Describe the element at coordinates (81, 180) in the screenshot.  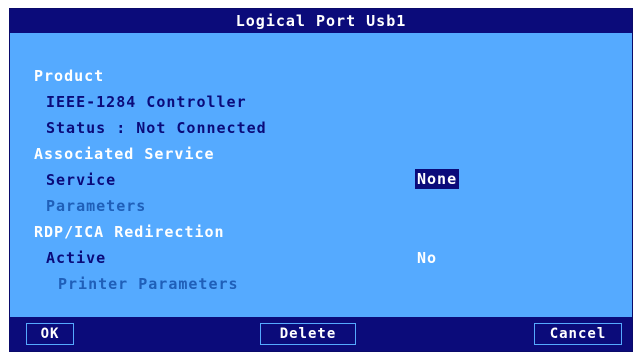
I see `service-label: Service` at that location.